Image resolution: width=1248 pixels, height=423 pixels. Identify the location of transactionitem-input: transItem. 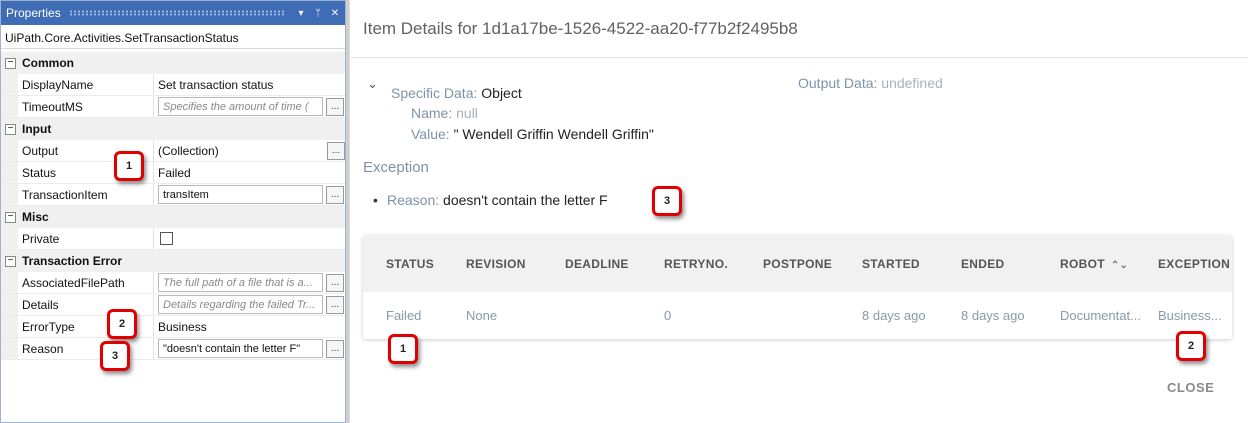
(240, 194).